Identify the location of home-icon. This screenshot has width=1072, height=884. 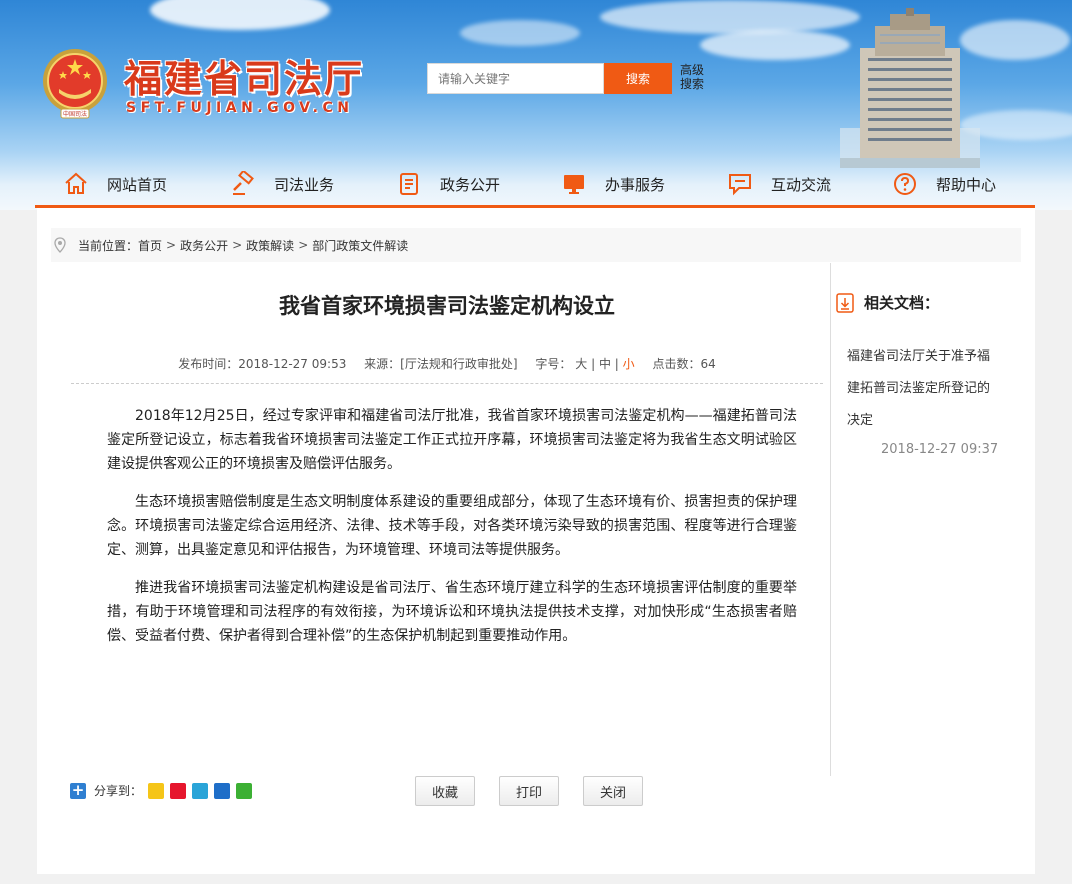
(76, 183).